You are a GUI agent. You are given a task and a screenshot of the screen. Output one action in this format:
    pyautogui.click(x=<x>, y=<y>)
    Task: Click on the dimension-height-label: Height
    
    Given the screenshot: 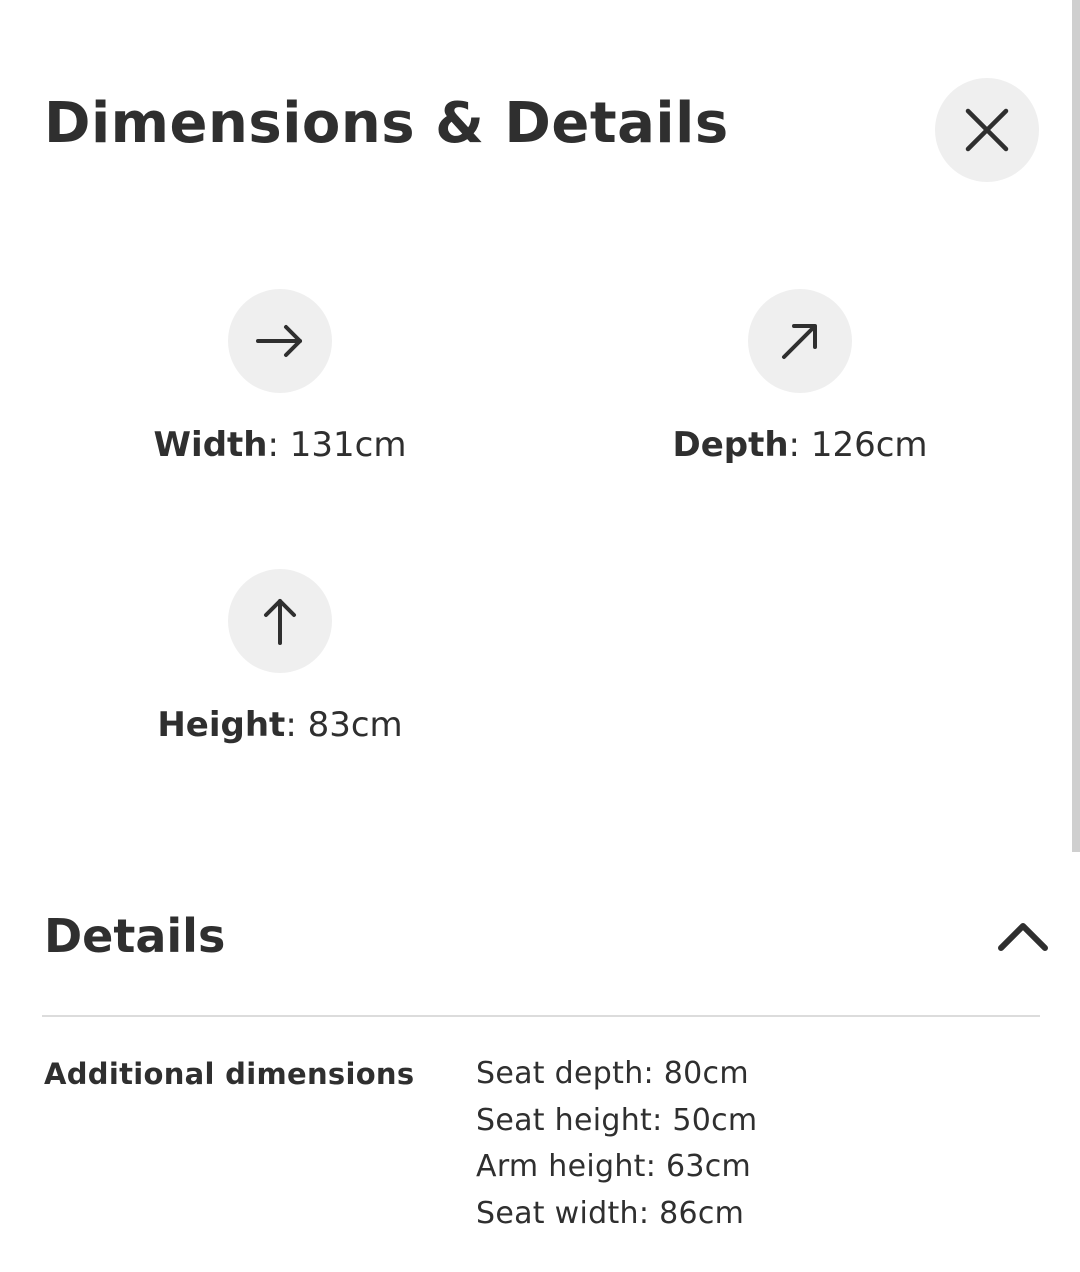 What is the action you would take?
    pyautogui.click(x=221, y=725)
    